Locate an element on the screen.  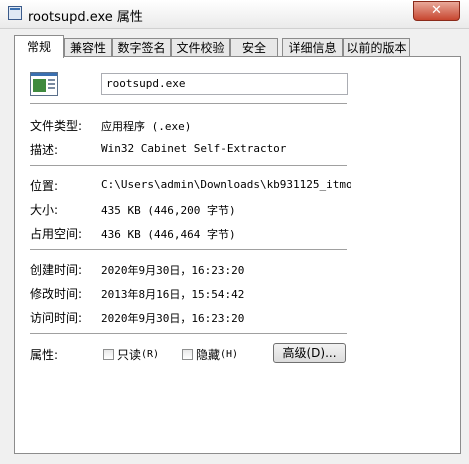
hidden-checkbox: 隐藏 (H) is located at coordinates (210, 354).